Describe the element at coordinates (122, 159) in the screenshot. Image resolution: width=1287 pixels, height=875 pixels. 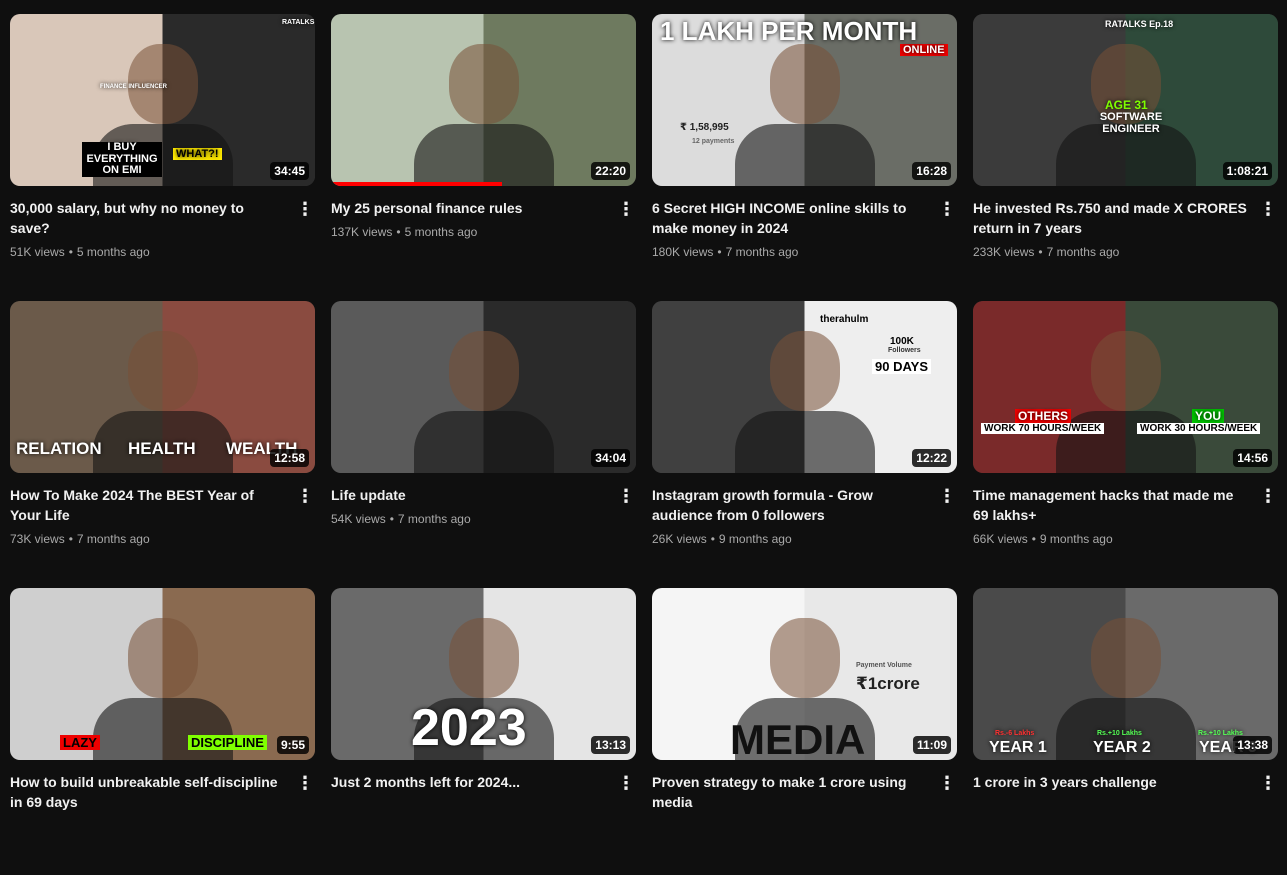
I see `thumbnail-caption: I BUY EVERYTHING ON EMI` at that location.